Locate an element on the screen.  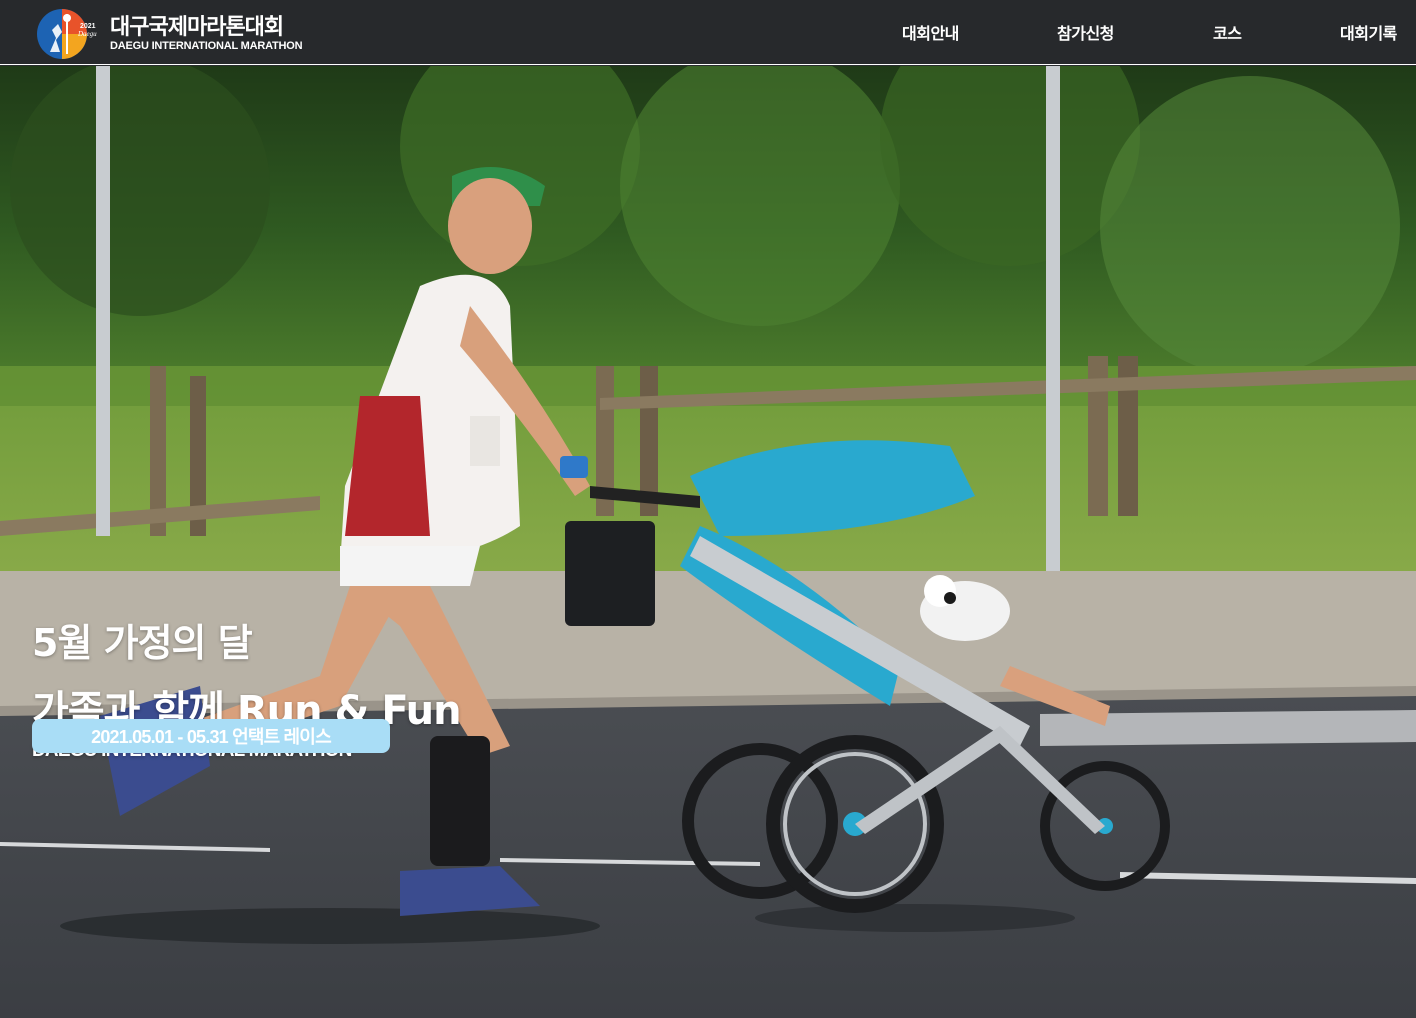
race-period-badge: 2021.05.01 - 05.31 언택트 레이스 is located at coordinates (211, 736).